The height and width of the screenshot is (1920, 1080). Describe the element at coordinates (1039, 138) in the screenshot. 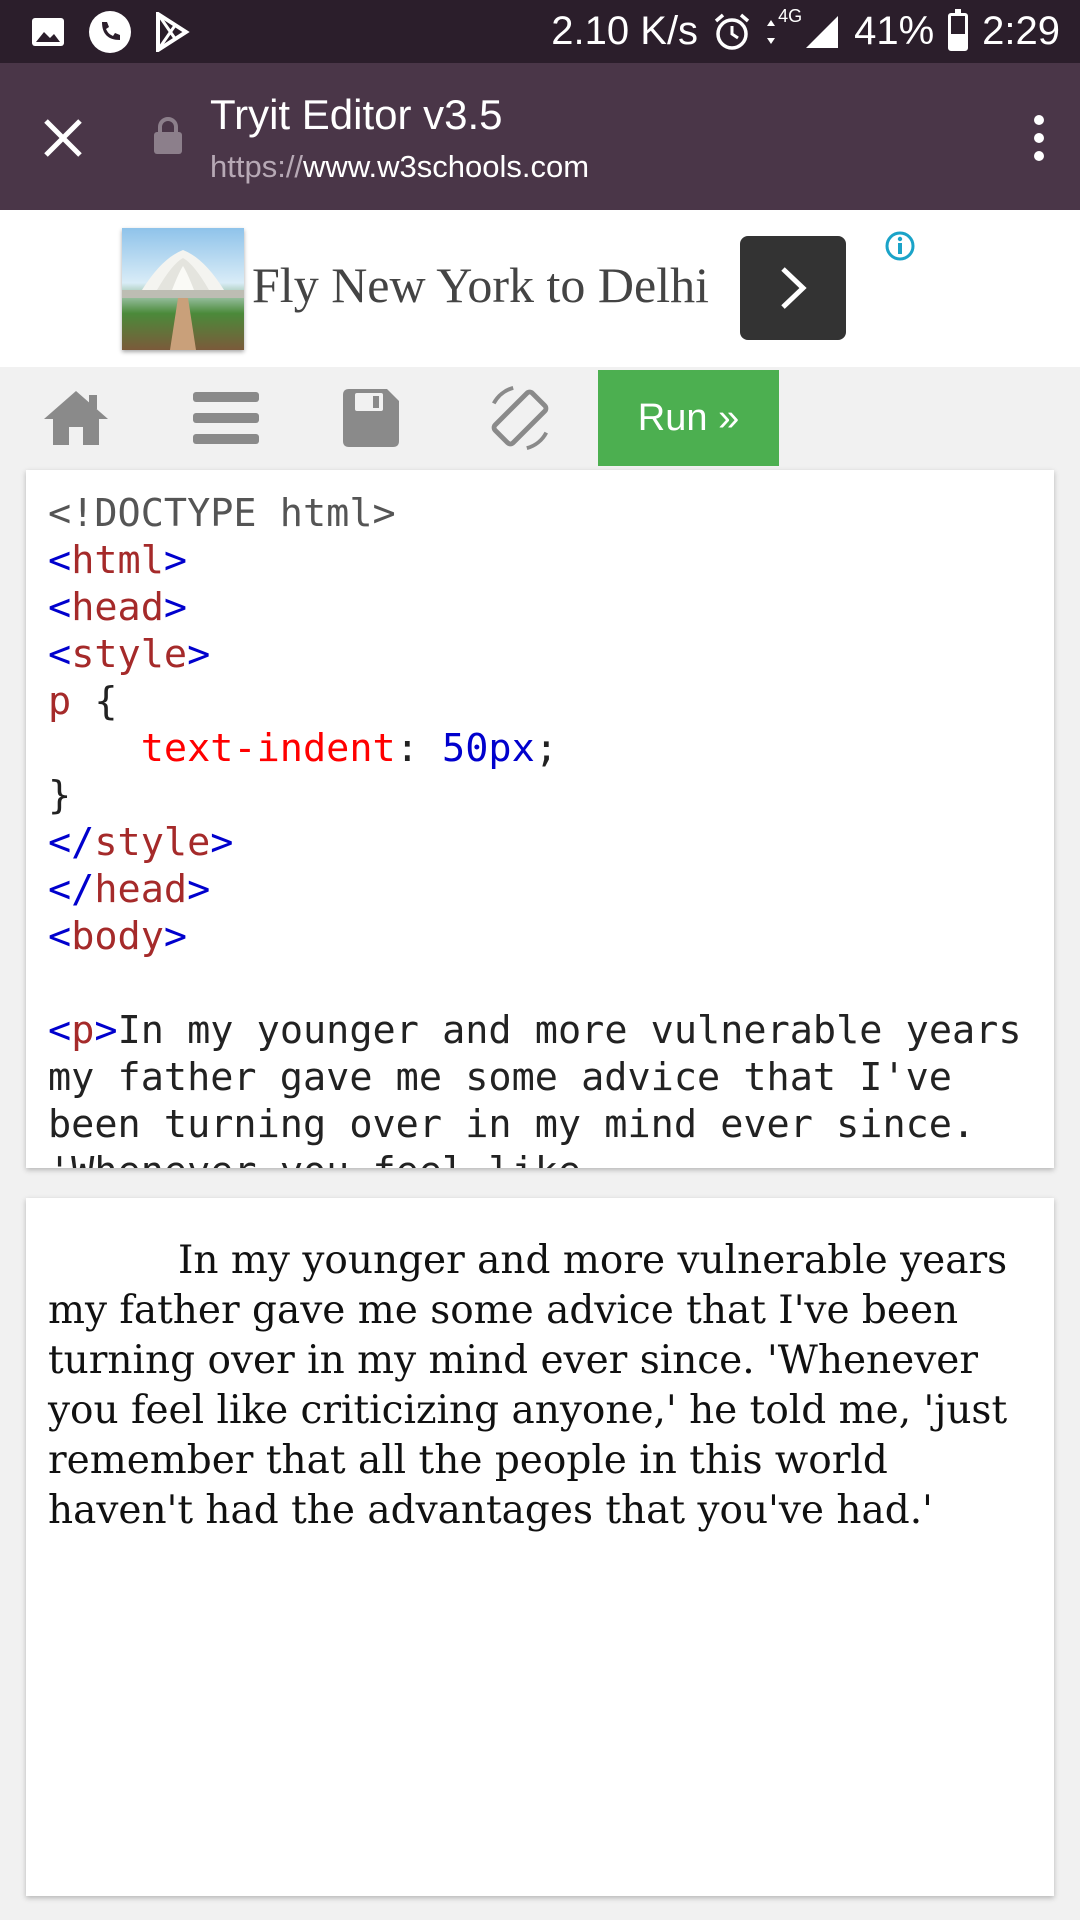

I see `more-options-icon` at that location.